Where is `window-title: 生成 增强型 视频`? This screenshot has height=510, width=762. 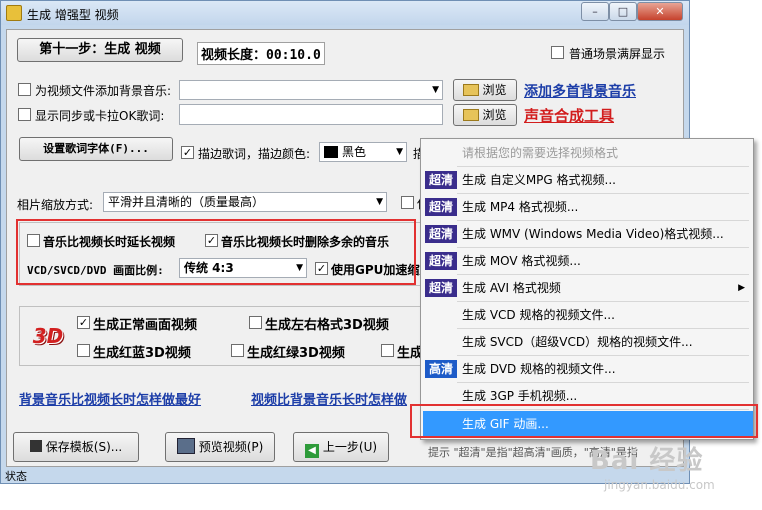 window-title: 生成 增强型 视频 is located at coordinates (73, 15).